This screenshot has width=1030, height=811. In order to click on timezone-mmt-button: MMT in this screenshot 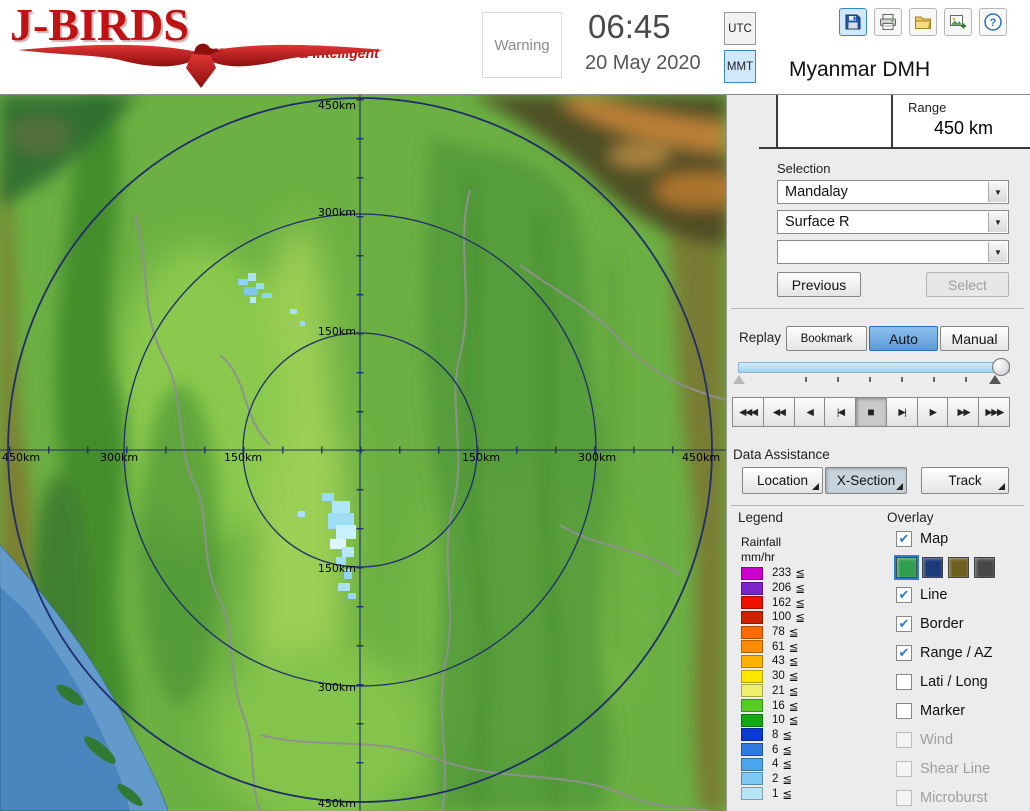, I will do `click(740, 66)`.